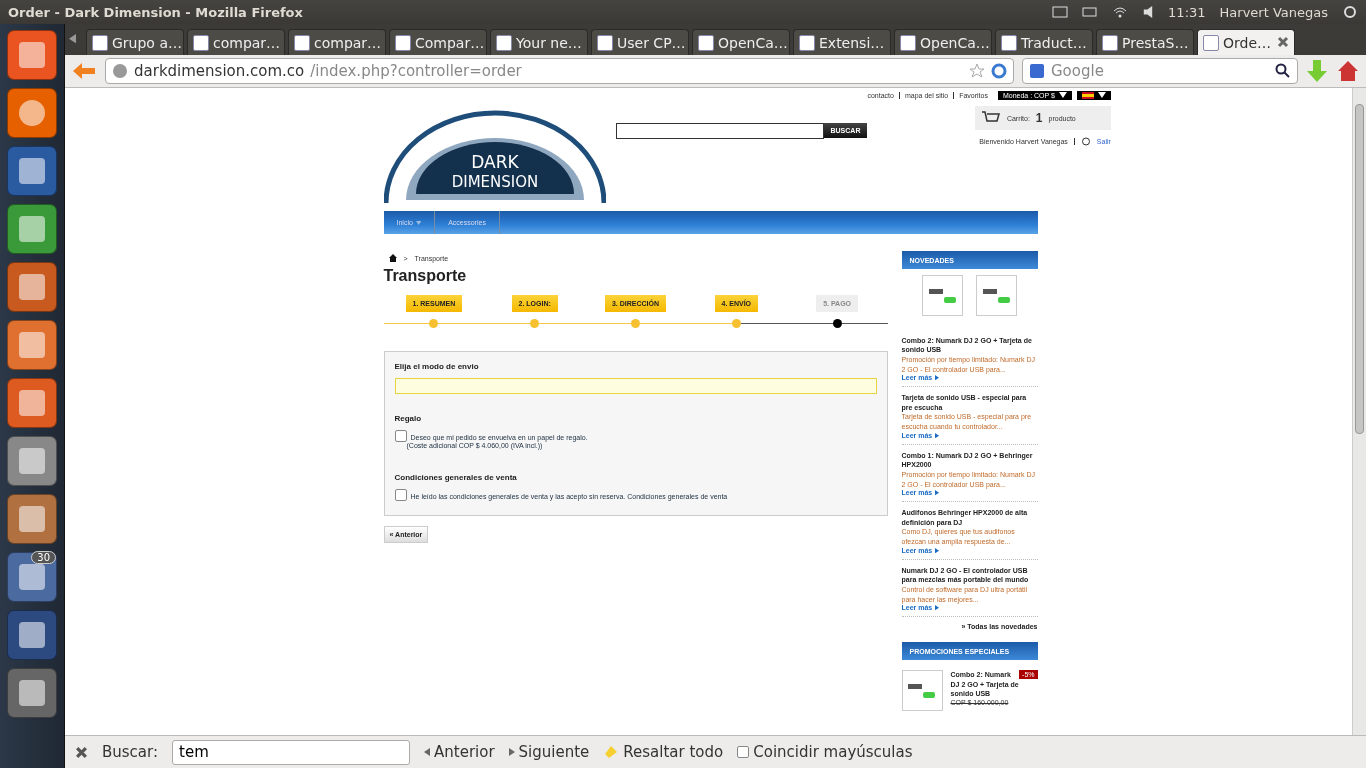 This screenshot has height=768, width=1366. What do you see at coordinates (1359, 411) in the screenshot?
I see `scrollbar` at bounding box center [1359, 411].